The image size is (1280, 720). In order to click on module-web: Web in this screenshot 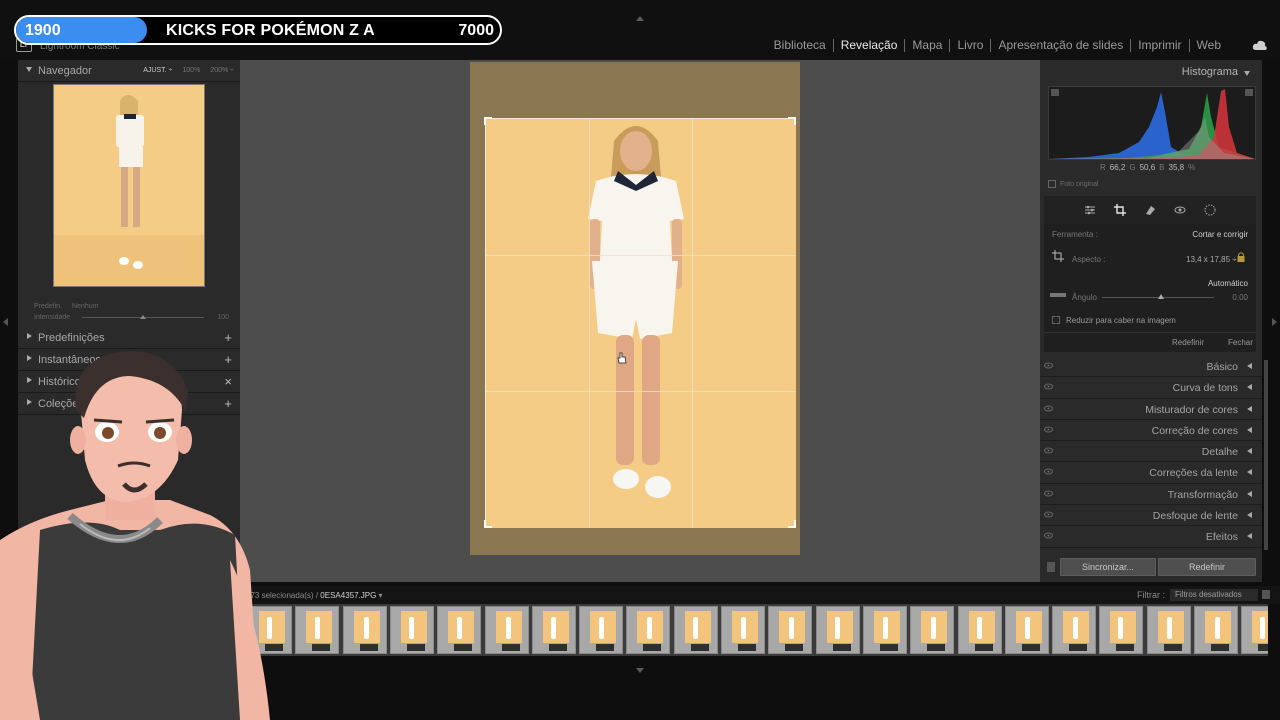, I will do `click(1208, 45)`.